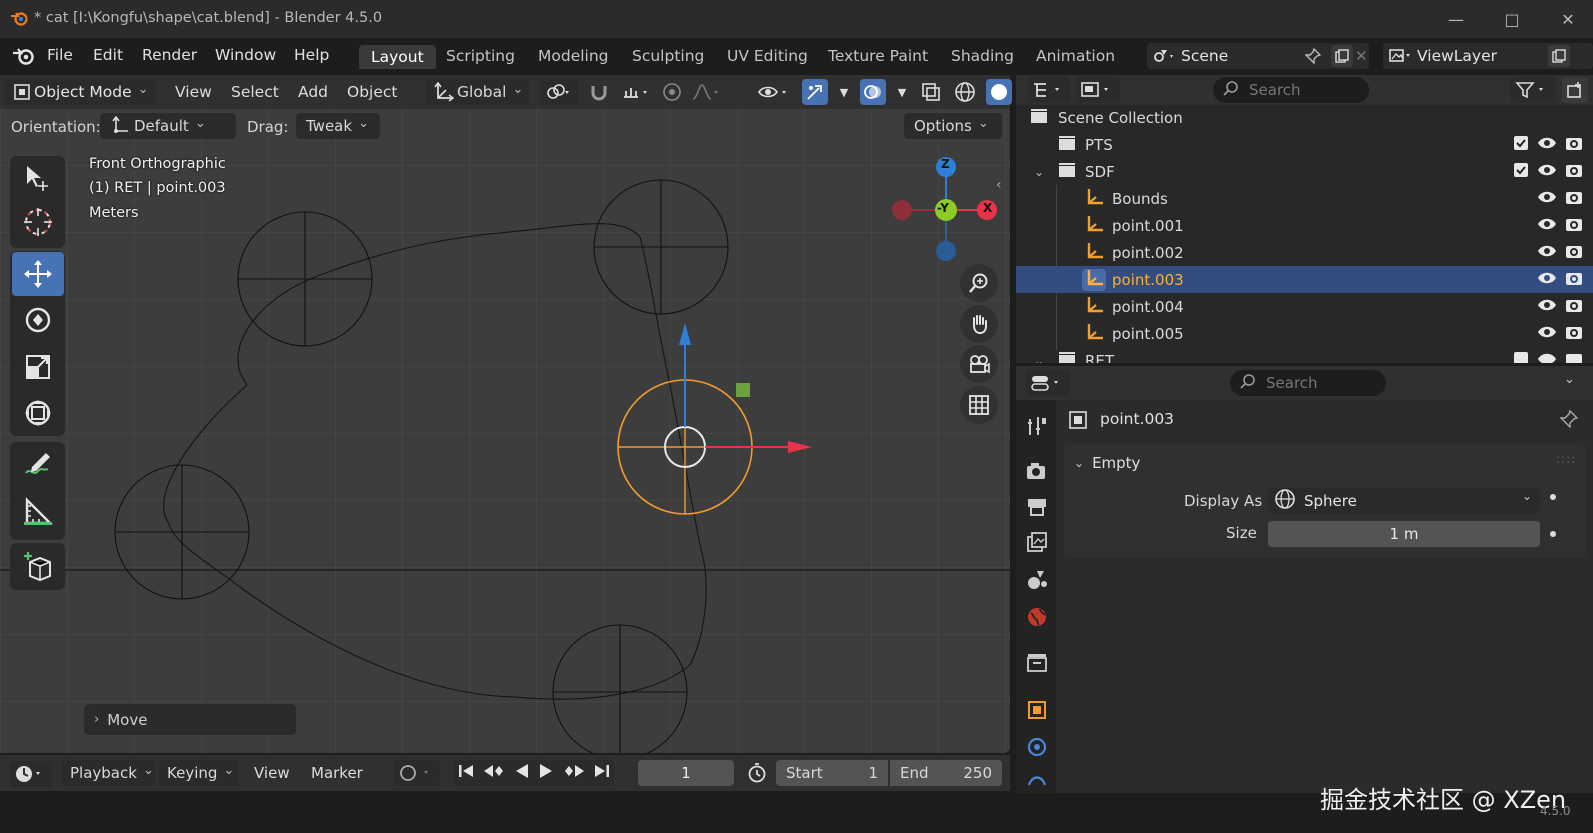 The height and width of the screenshot is (833, 1593). What do you see at coordinates (757, 773) in the screenshot?
I see `preview-range-stopwatch-icon` at bounding box center [757, 773].